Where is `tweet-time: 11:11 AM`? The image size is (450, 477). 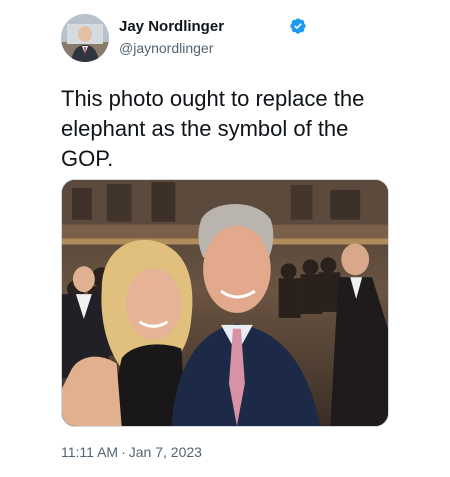
tweet-time: 11:11 AM is located at coordinates (90, 452).